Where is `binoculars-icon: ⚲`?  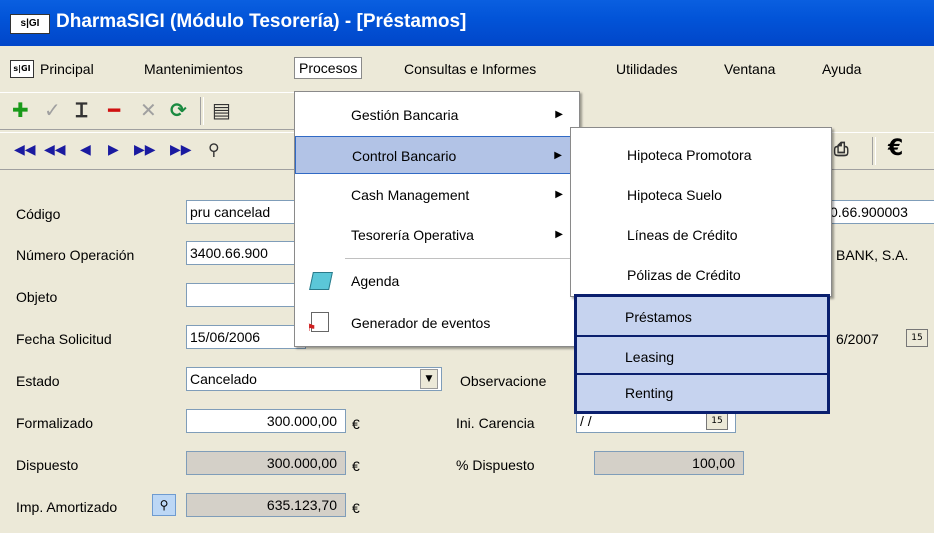
binoculars-icon: ⚲ is located at coordinates (214, 150).